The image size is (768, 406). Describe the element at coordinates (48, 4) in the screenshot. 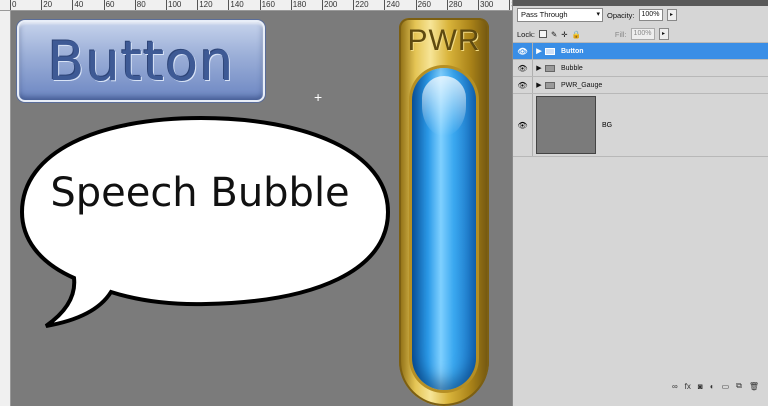

I see `ruler-tick-label: 20` at that location.